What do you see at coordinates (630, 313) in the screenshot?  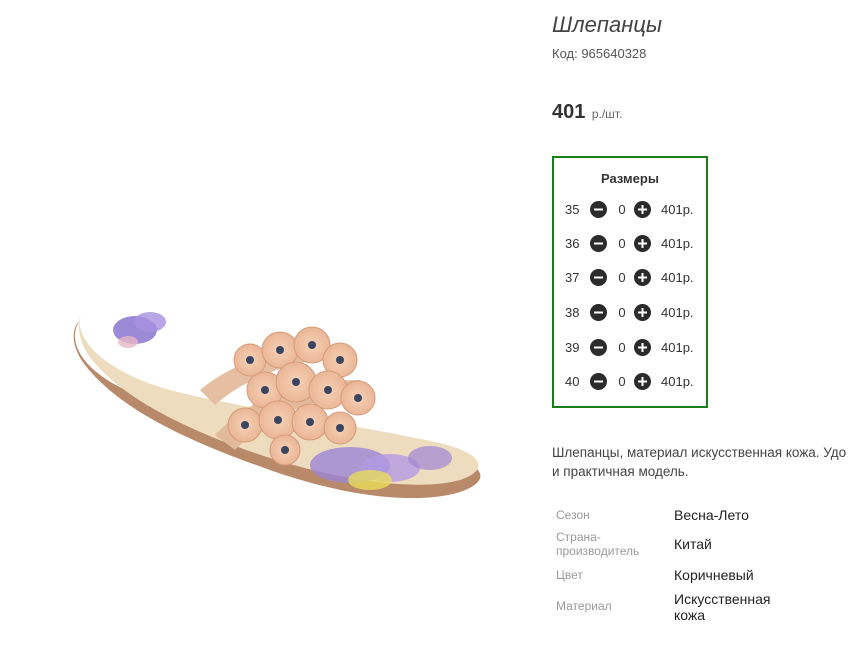 I see `size-row: 38 0 401р.` at bounding box center [630, 313].